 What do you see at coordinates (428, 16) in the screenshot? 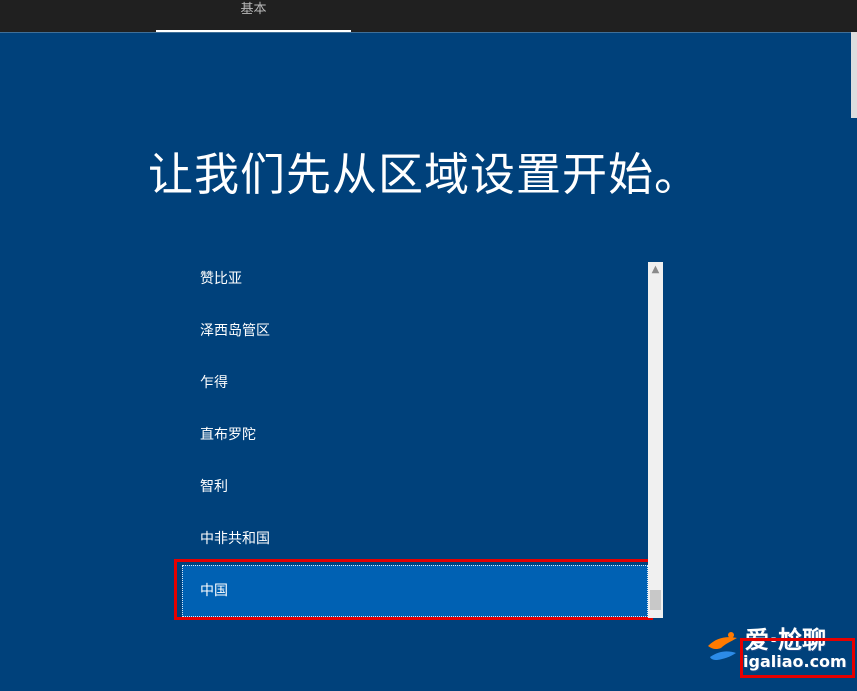
I see `top-bar: 基本` at bounding box center [428, 16].